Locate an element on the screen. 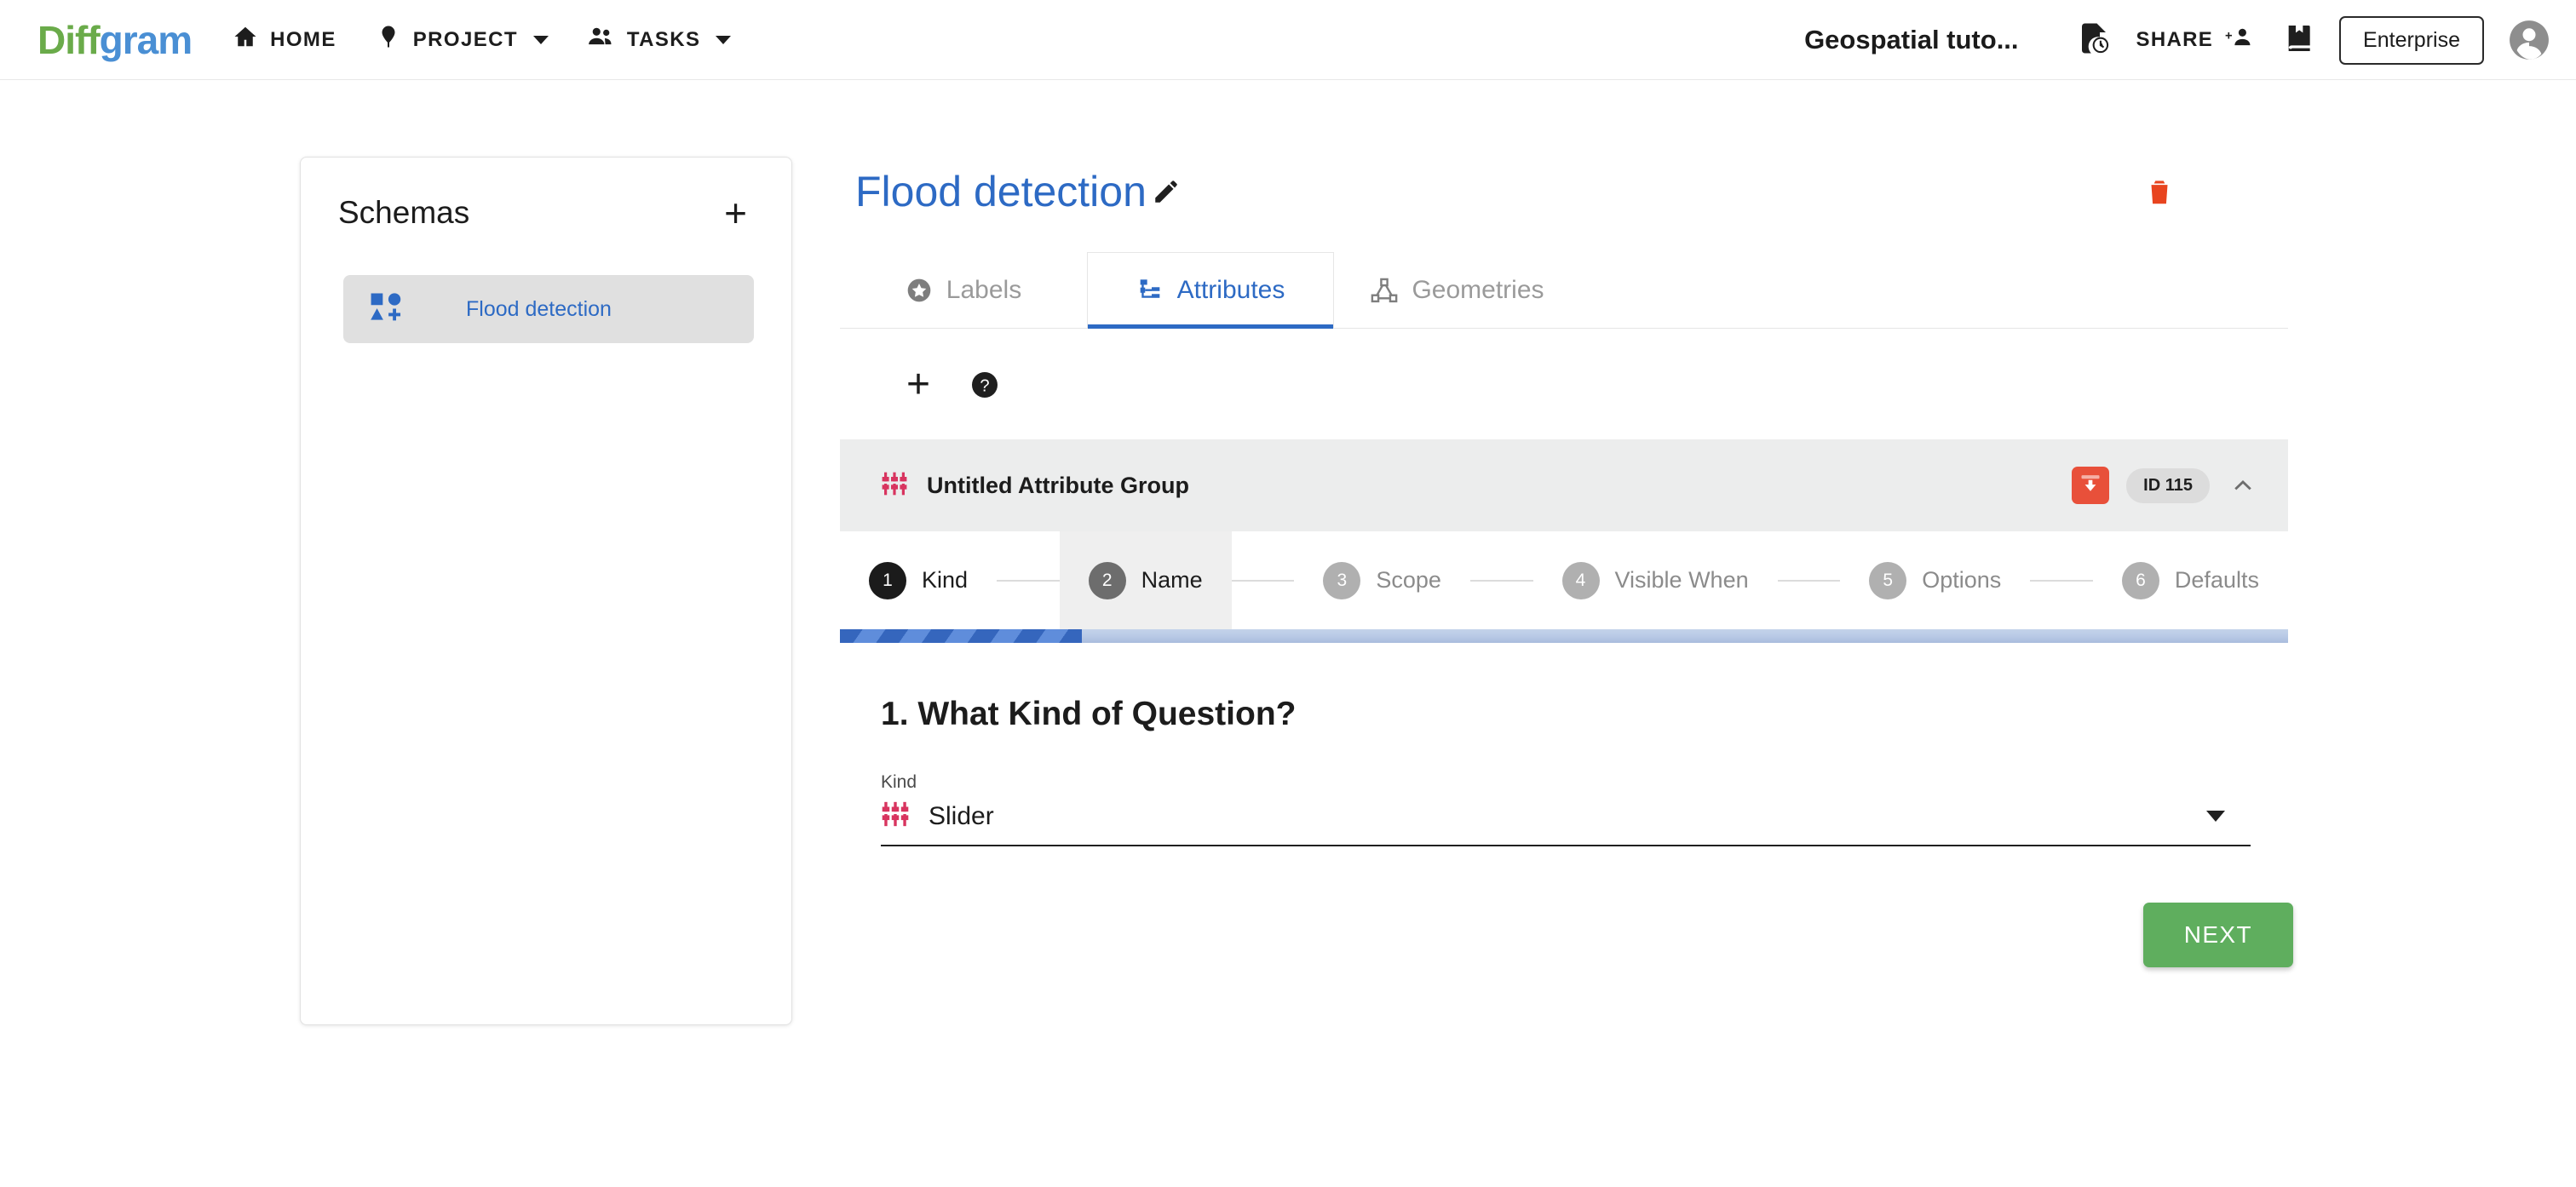  tab-attributes: Attributes is located at coordinates (1211, 290).